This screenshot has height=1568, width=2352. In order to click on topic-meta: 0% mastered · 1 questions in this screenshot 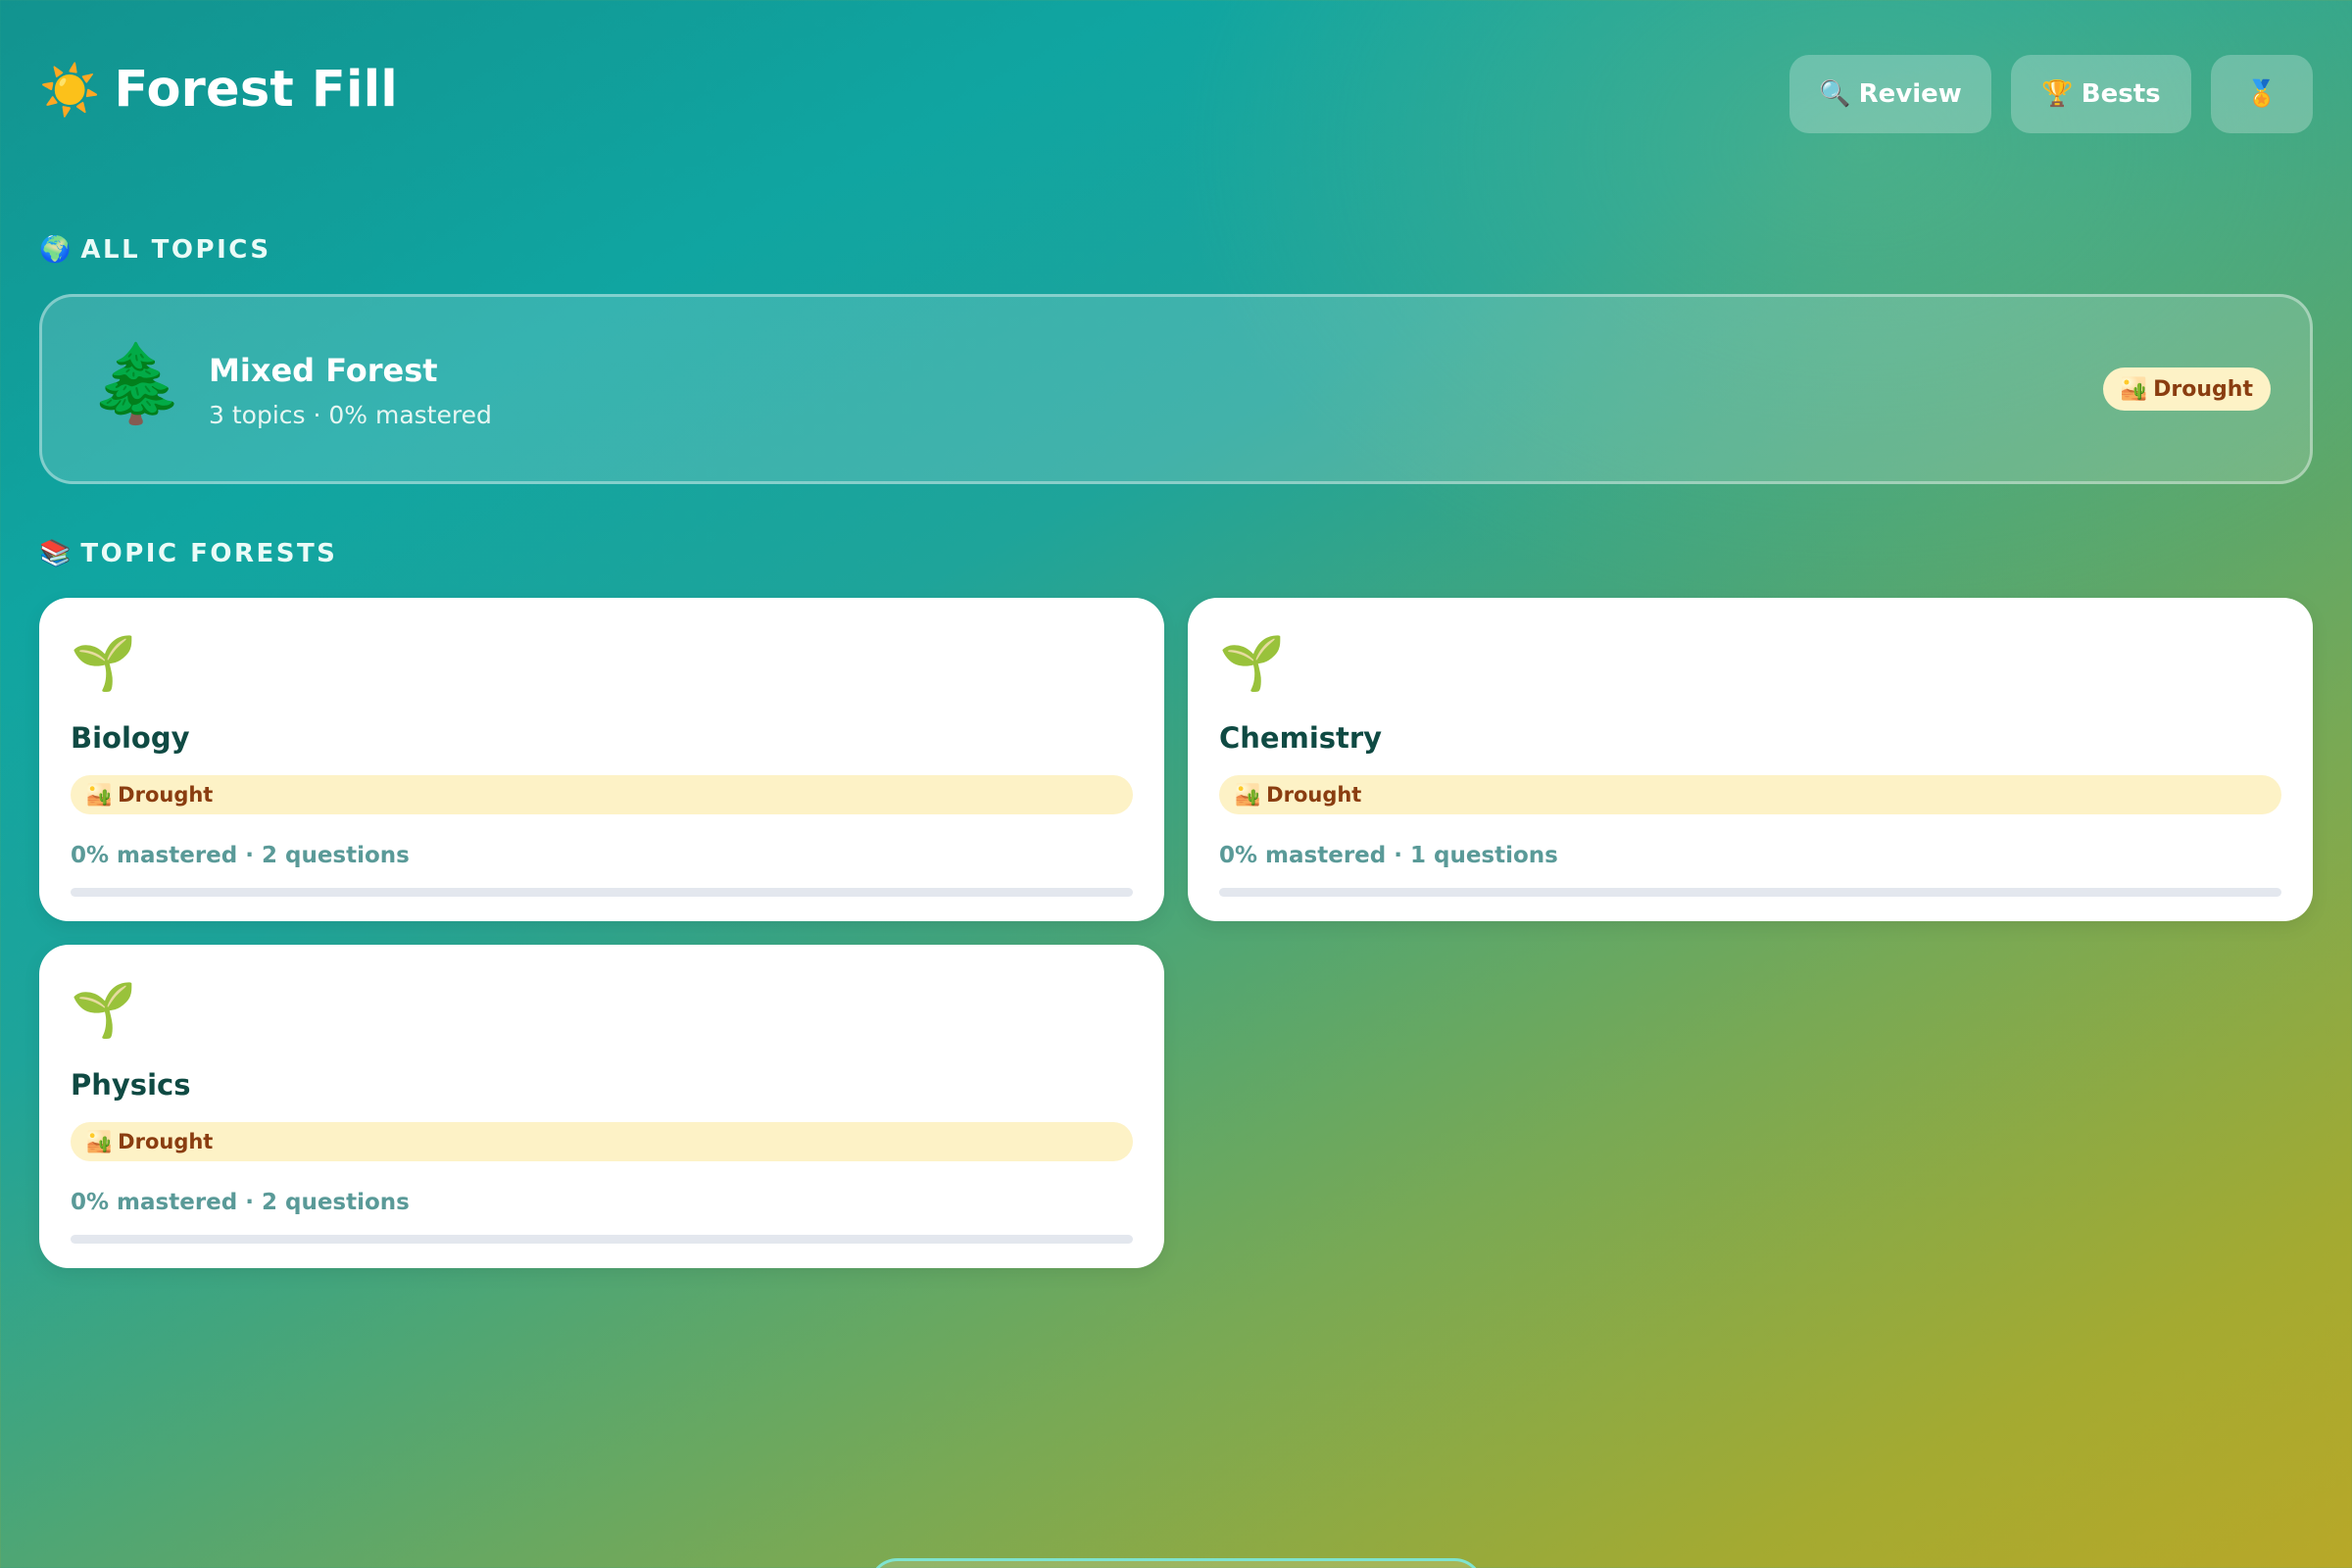, I will do `click(1388, 855)`.